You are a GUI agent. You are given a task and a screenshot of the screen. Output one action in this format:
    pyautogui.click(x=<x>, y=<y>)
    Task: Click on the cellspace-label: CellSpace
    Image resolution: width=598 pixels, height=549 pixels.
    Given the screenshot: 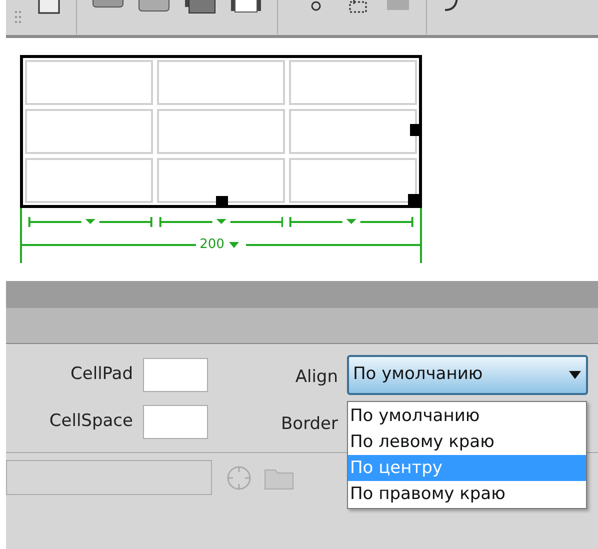 What is the action you would take?
    pyautogui.click(x=91, y=422)
    